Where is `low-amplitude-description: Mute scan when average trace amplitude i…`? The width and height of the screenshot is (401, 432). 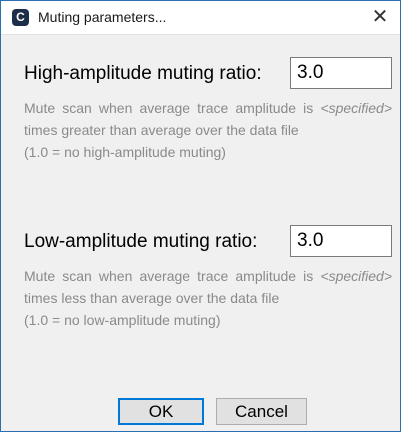
low-amplitude-description: Mute scan when average trace amplitude i… is located at coordinates (208, 298).